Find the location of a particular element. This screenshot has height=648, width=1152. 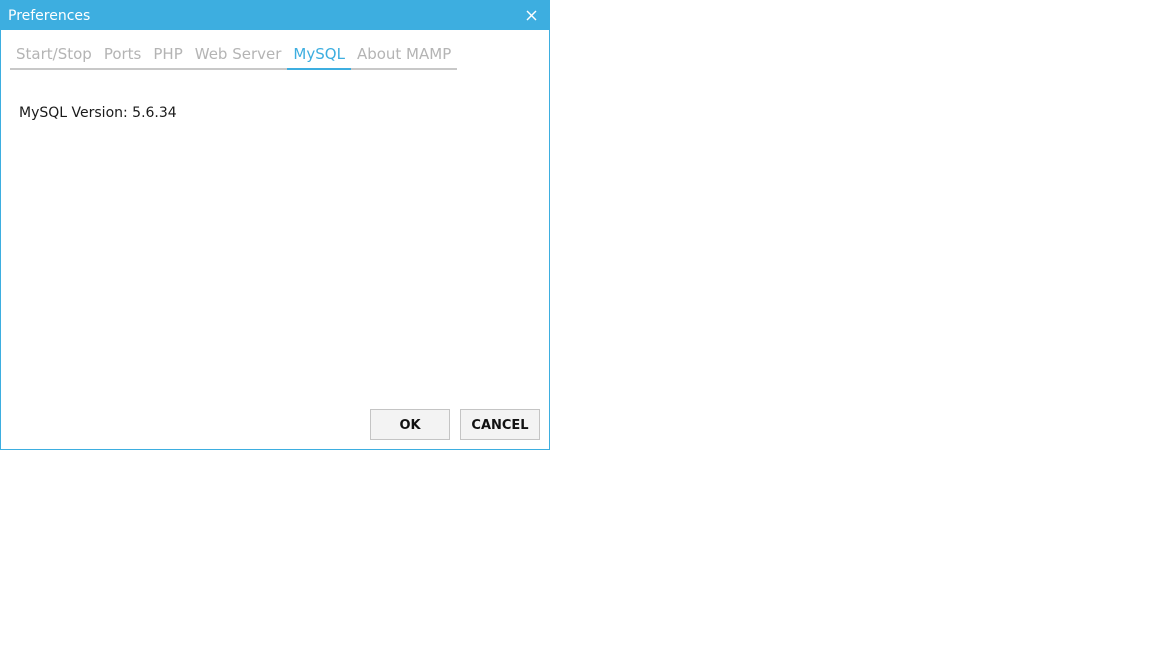

tab-php: PHP is located at coordinates (167, 54).